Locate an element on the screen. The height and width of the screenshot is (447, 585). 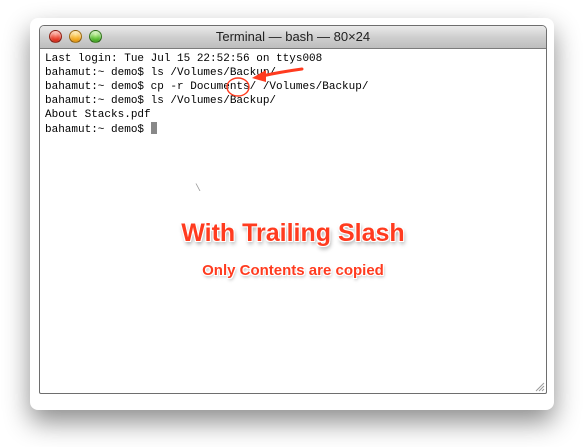
stray-mark: \ is located at coordinates (198, 189).